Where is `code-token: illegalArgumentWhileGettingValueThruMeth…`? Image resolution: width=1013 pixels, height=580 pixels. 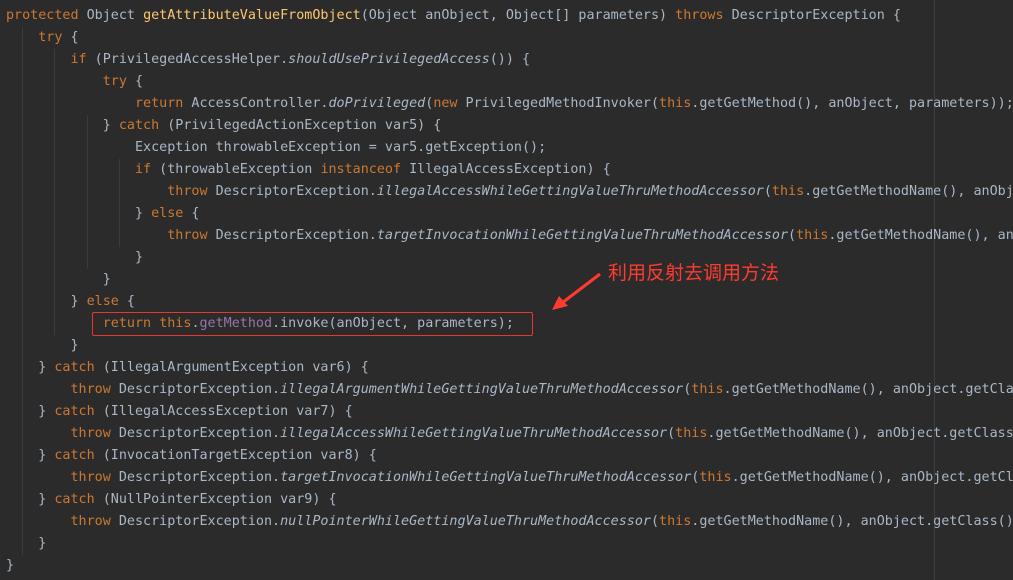 code-token: illegalArgumentWhileGettingValueThruMeth… is located at coordinates (482, 389).